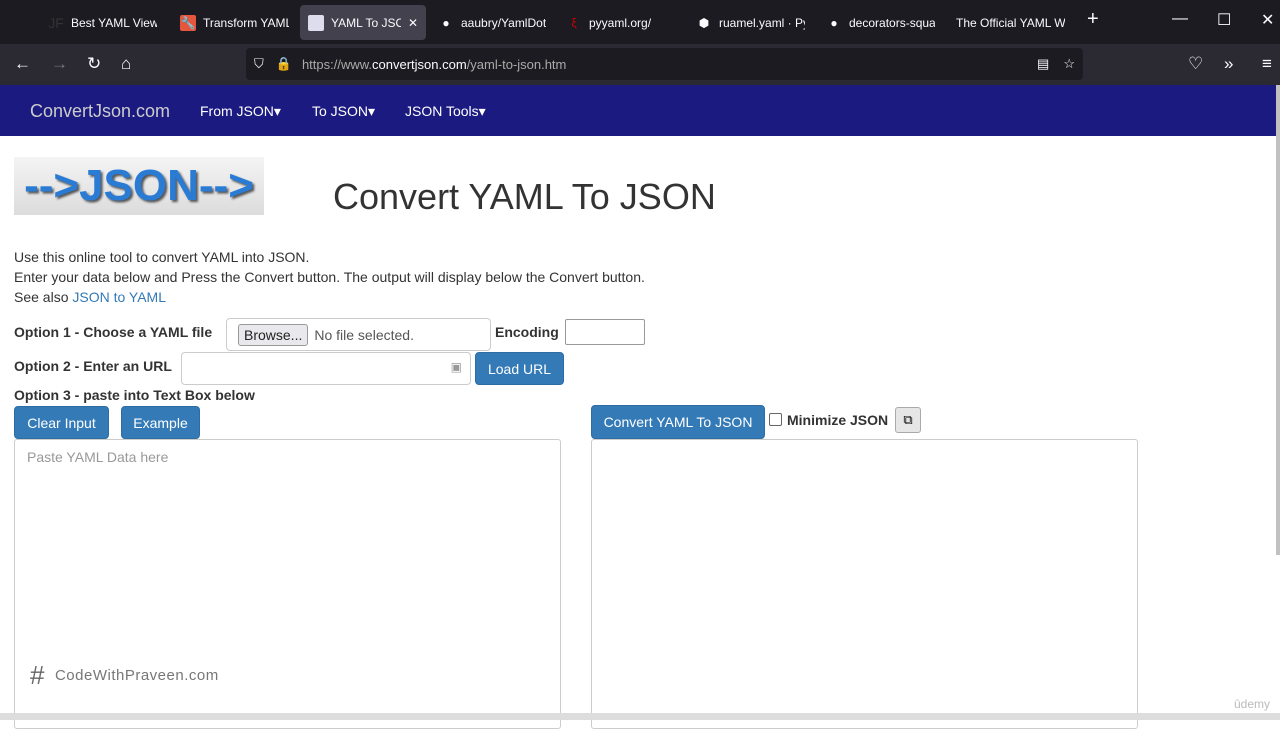  I want to click on watermark: # CodeWithPraveen.com, so click(124, 675).